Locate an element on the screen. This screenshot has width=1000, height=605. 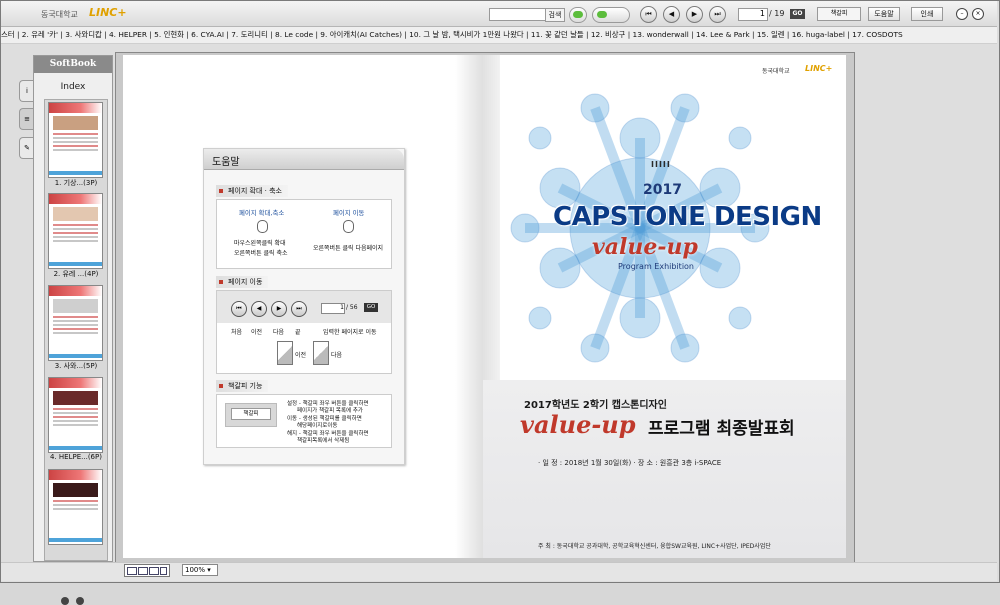
bookmark-section-label: 책갈피 기능 is located at coordinates (242, 386).